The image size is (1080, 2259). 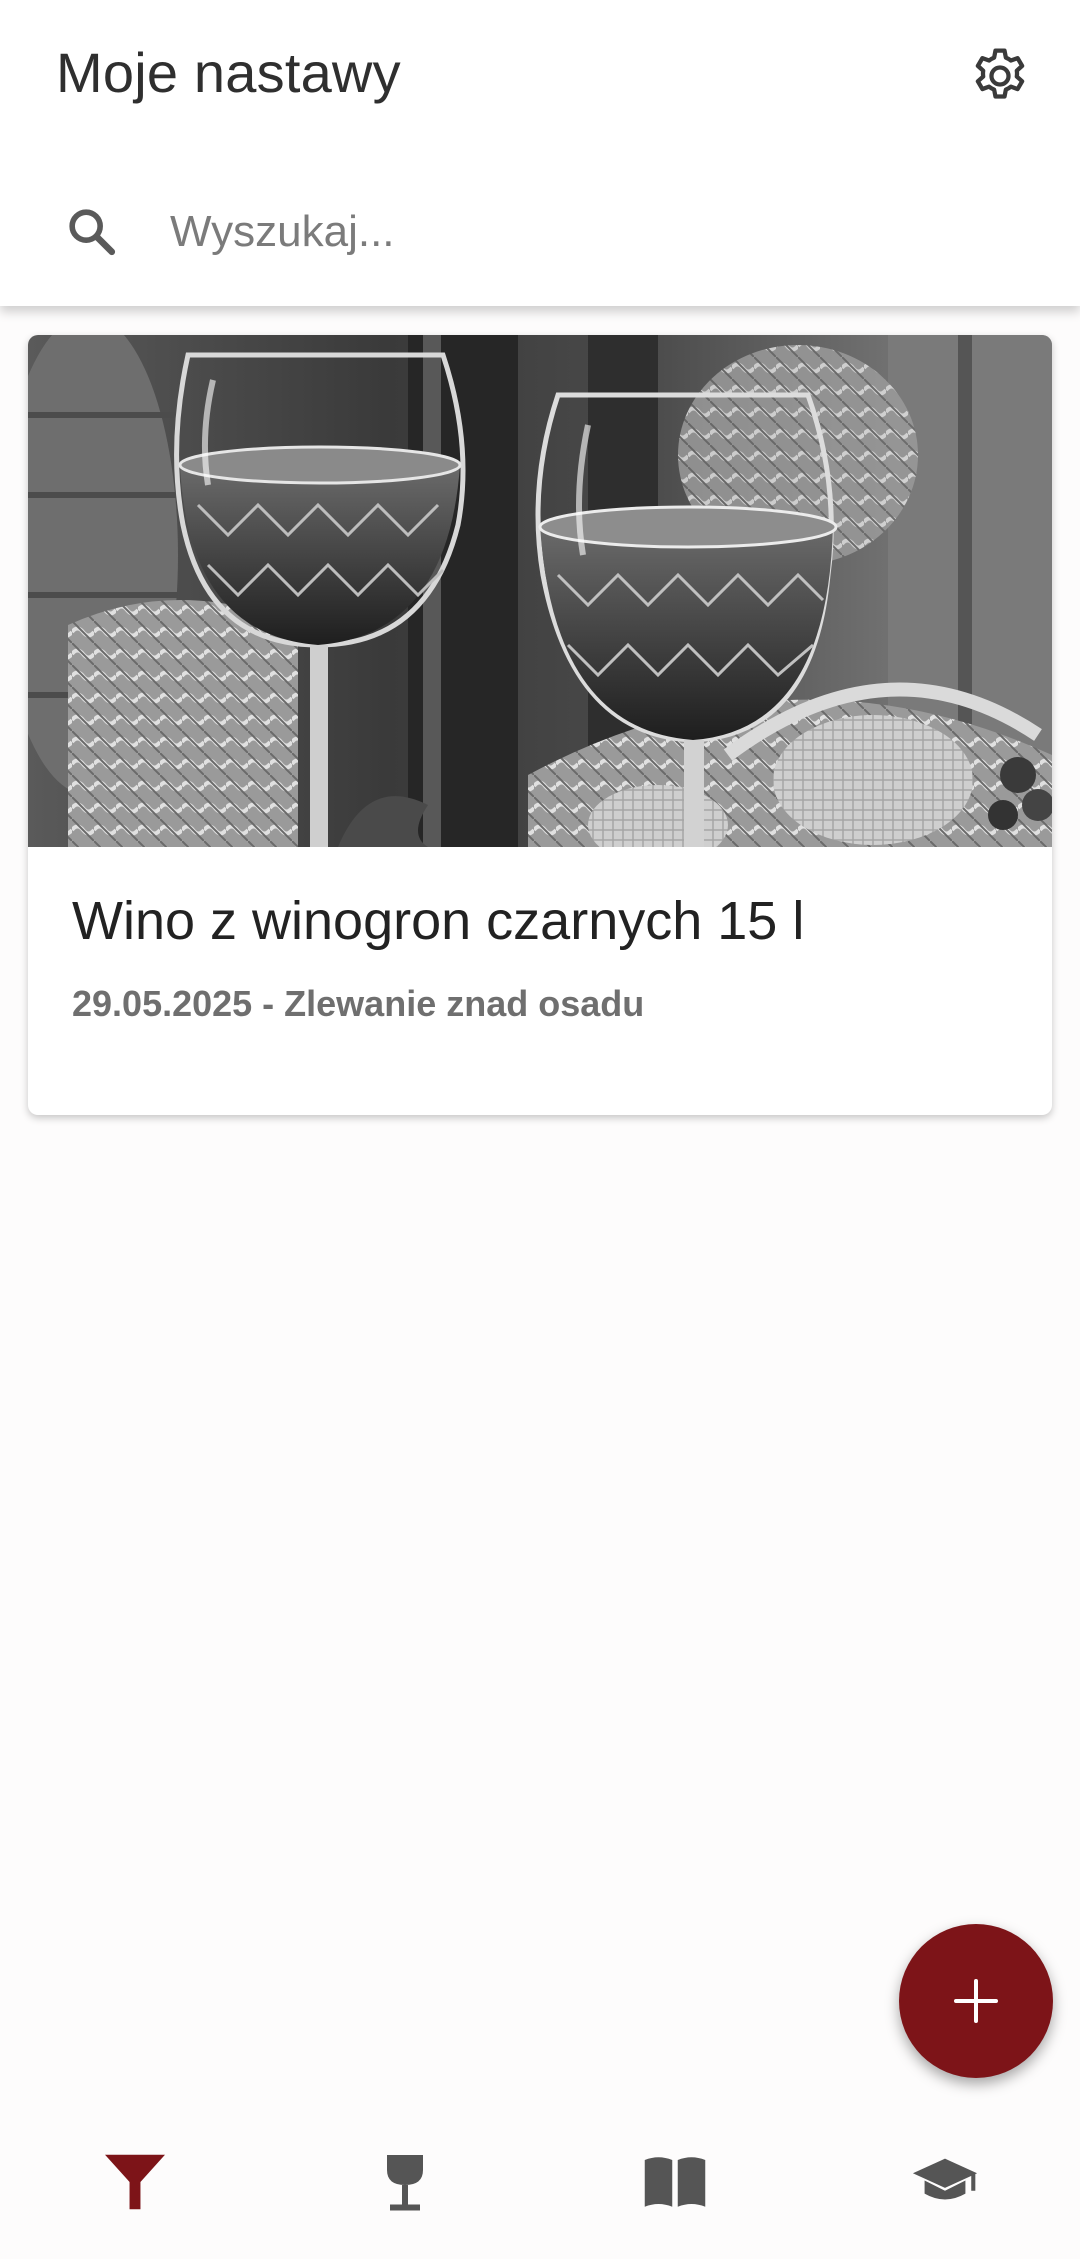 I want to click on nav-item-learn, so click(x=945, y=2181).